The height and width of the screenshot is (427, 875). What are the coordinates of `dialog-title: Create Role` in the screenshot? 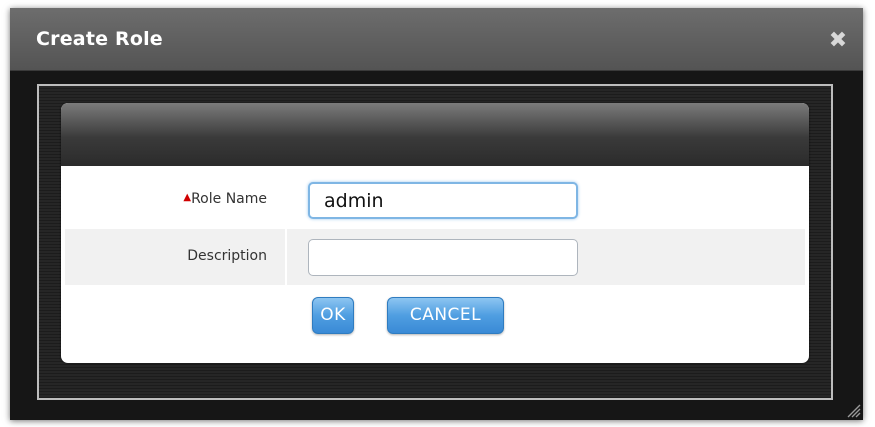 It's located at (99, 39).